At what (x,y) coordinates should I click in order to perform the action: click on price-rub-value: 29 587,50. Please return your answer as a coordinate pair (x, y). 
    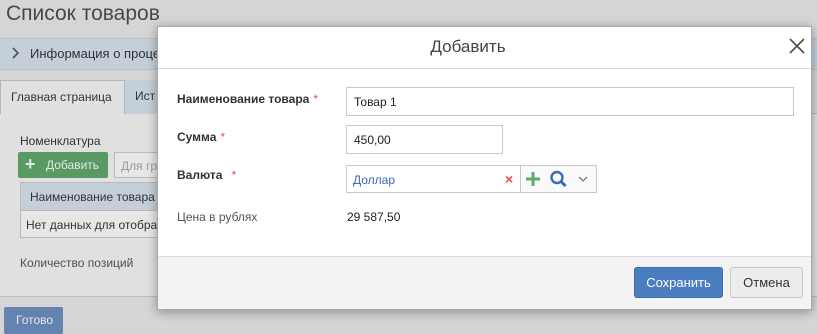
    Looking at the image, I should click on (374, 217).